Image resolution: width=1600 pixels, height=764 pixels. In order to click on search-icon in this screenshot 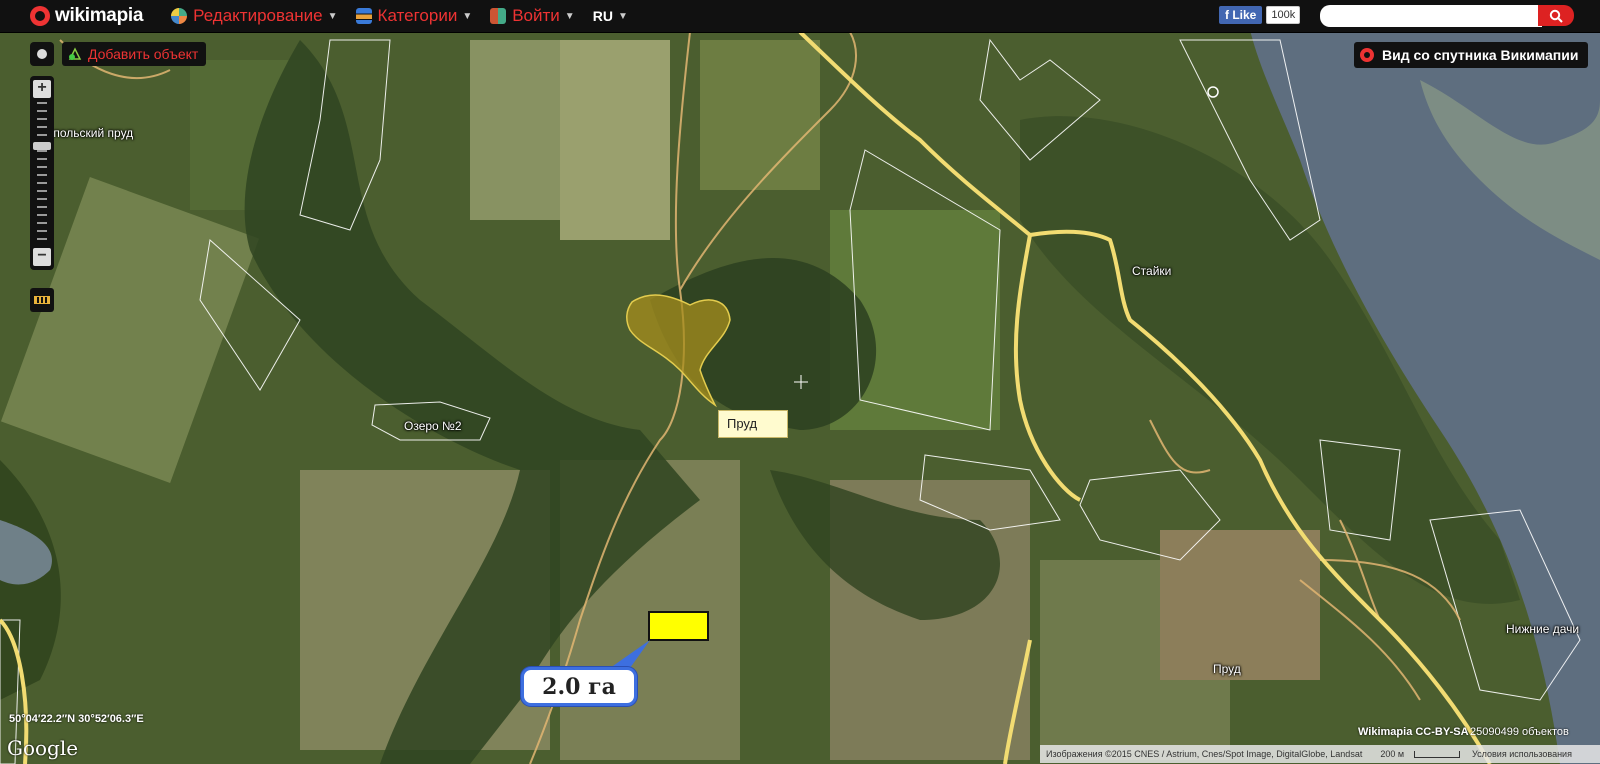, I will do `click(1556, 16)`.